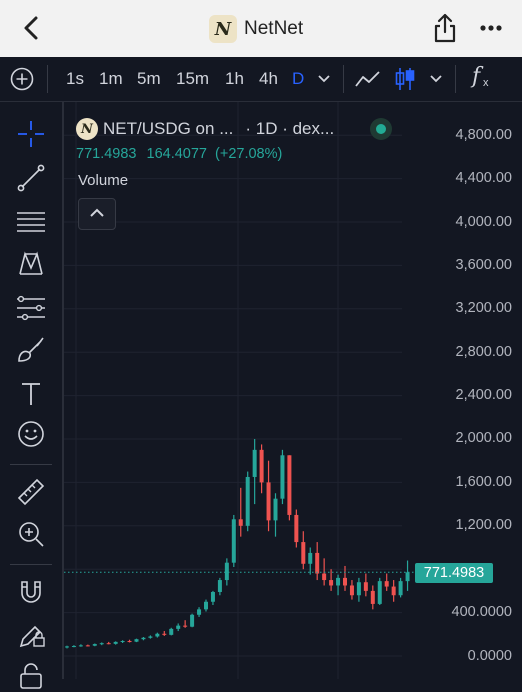 This screenshot has height=692, width=522. Describe the element at coordinates (106, 154) in the screenshot. I see `last-price: 771.4983` at that location.